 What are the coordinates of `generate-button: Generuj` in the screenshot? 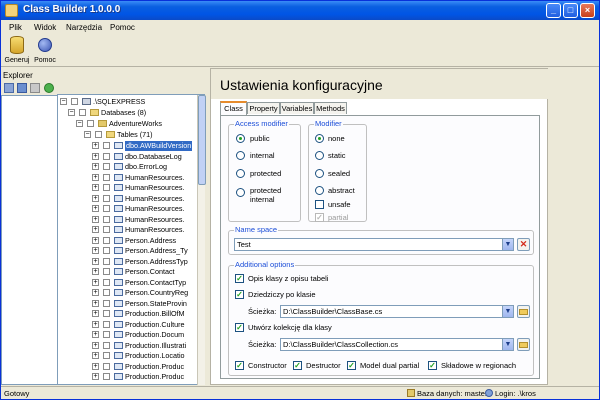 It's located at (17, 51).